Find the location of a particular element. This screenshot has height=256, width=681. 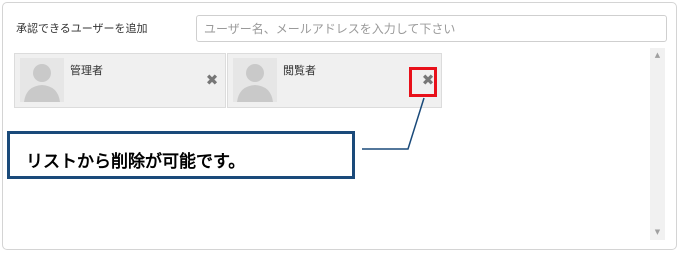

annotation-text: リストから削除が可能です。 is located at coordinates (136, 162).